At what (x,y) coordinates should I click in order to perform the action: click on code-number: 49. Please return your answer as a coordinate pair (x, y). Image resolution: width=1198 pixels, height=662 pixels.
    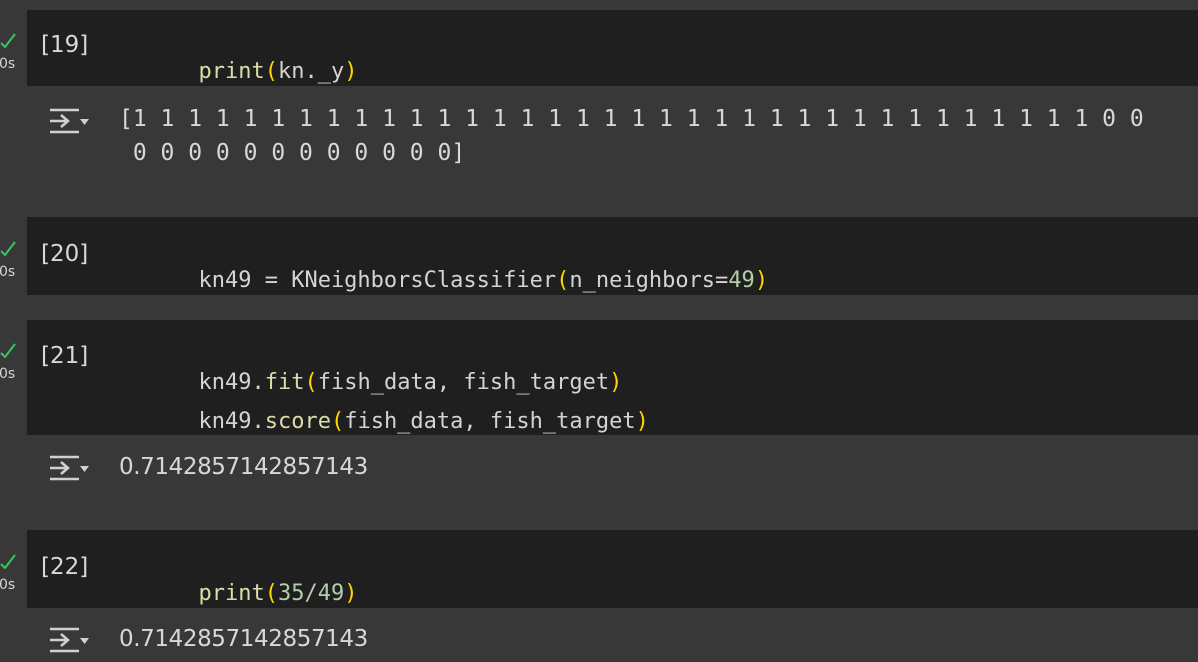
    Looking at the image, I should click on (741, 280).